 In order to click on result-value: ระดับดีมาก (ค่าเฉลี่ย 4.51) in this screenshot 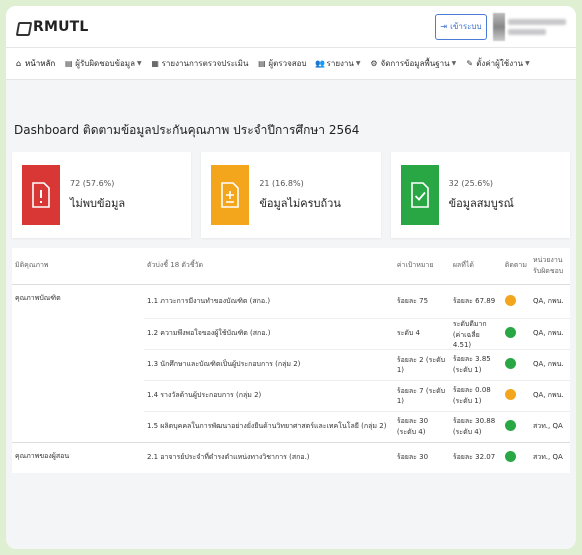, I will do `click(475, 333)`.